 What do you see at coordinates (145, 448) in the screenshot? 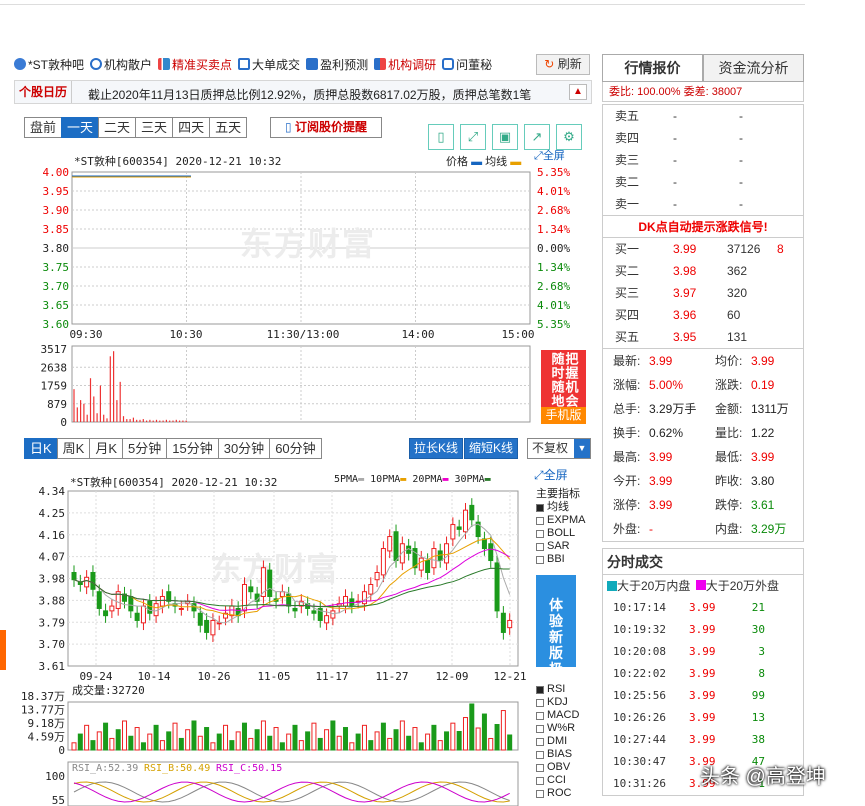
I see `tab-5min: 5分钟` at bounding box center [145, 448].